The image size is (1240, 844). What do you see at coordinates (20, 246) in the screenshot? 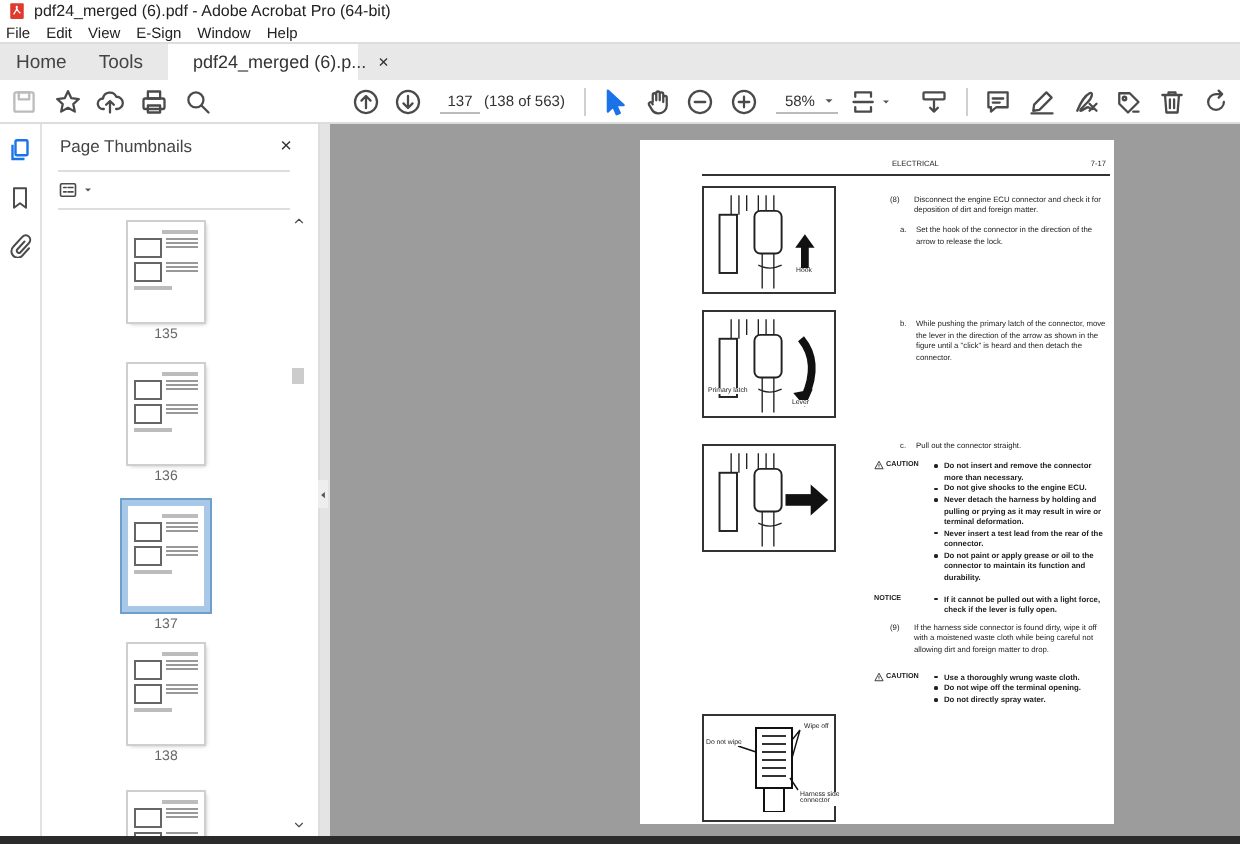
I see `paperclip-icon` at bounding box center [20, 246].